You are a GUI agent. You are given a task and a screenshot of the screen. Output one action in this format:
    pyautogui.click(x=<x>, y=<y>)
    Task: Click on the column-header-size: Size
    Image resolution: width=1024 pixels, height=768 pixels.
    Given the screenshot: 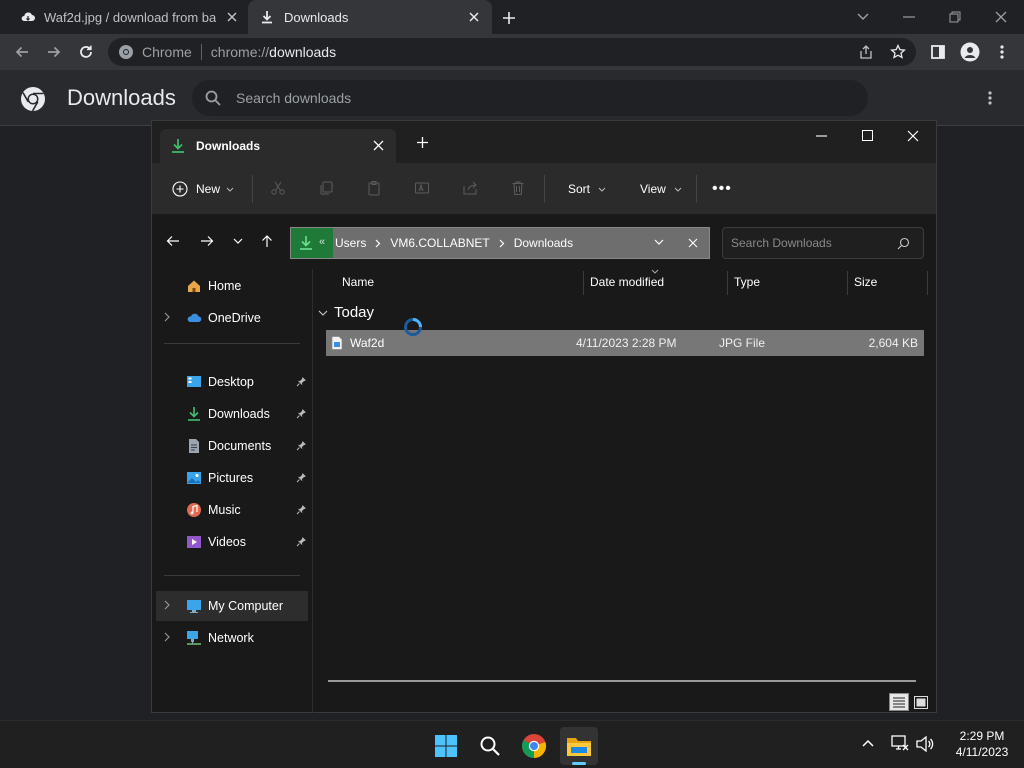 What is the action you would take?
    pyautogui.click(x=865, y=282)
    